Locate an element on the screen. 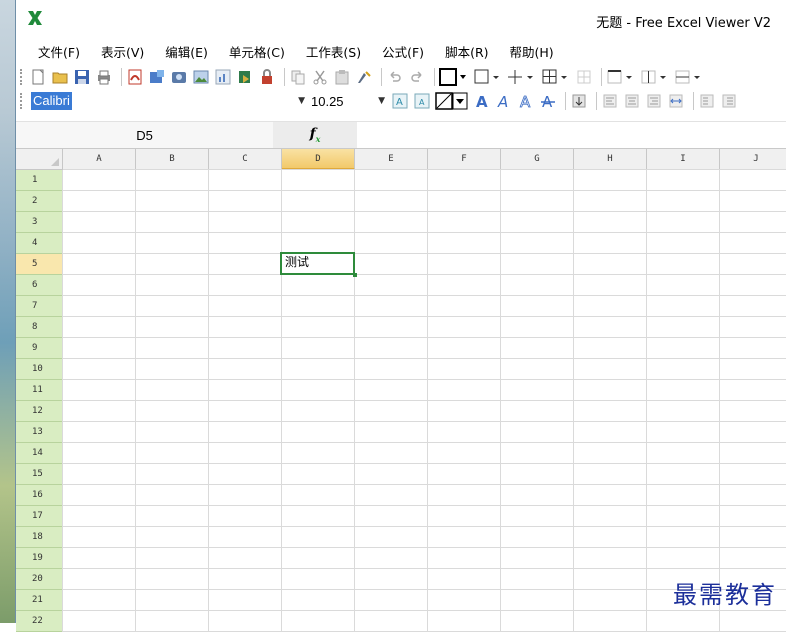  border-all-icon is located at coordinates (556, 77).